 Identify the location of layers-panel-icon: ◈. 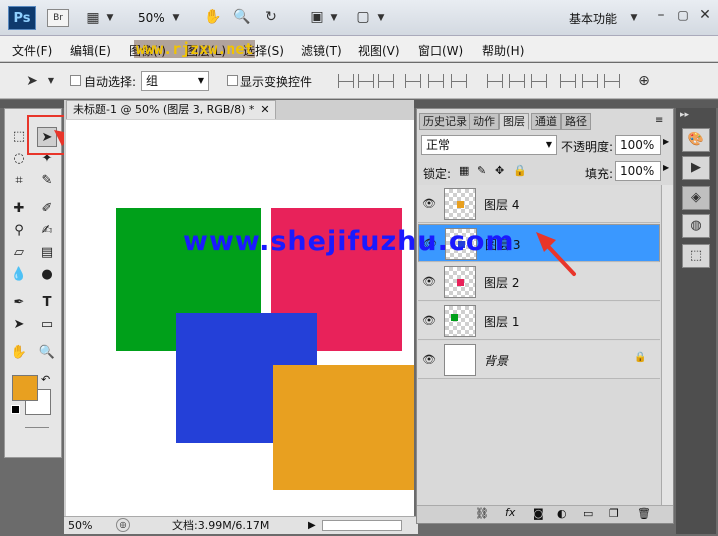
(696, 198).